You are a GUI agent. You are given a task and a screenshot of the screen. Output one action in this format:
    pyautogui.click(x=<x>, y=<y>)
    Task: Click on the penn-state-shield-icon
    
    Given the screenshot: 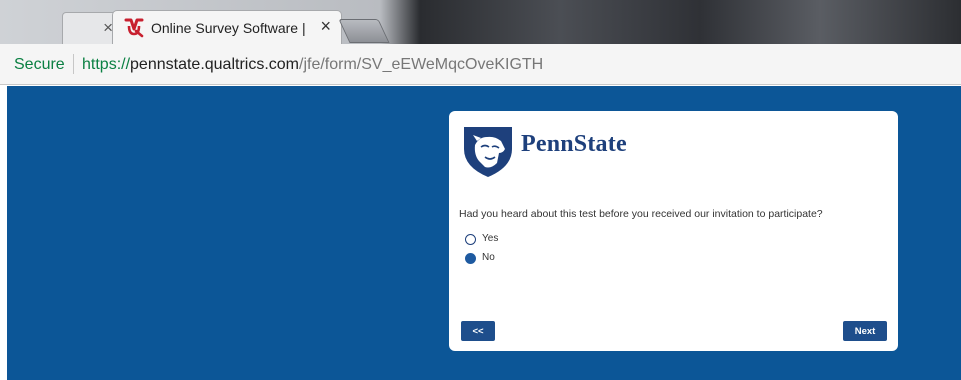 What is the action you would take?
    pyautogui.click(x=488, y=152)
    